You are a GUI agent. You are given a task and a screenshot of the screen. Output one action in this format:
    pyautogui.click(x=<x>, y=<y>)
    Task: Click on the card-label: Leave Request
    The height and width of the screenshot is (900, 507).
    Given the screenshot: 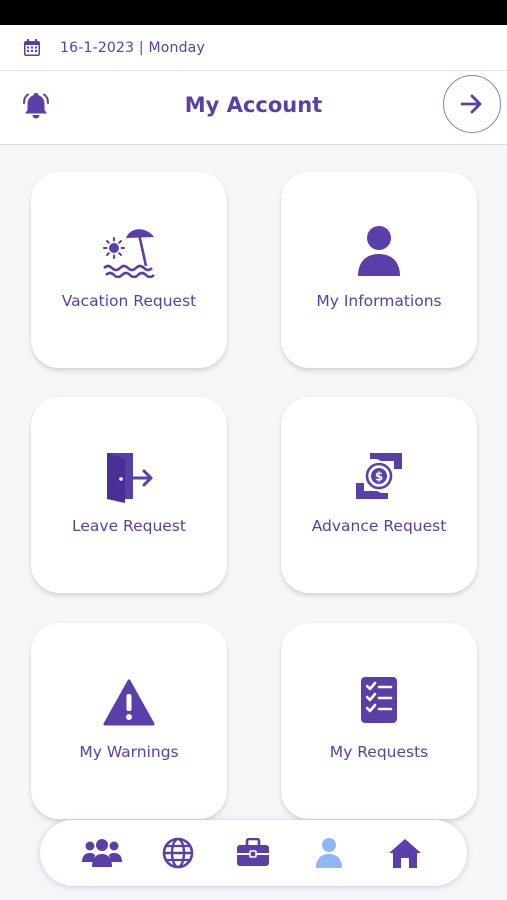 What is the action you would take?
    pyautogui.click(x=129, y=526)
    